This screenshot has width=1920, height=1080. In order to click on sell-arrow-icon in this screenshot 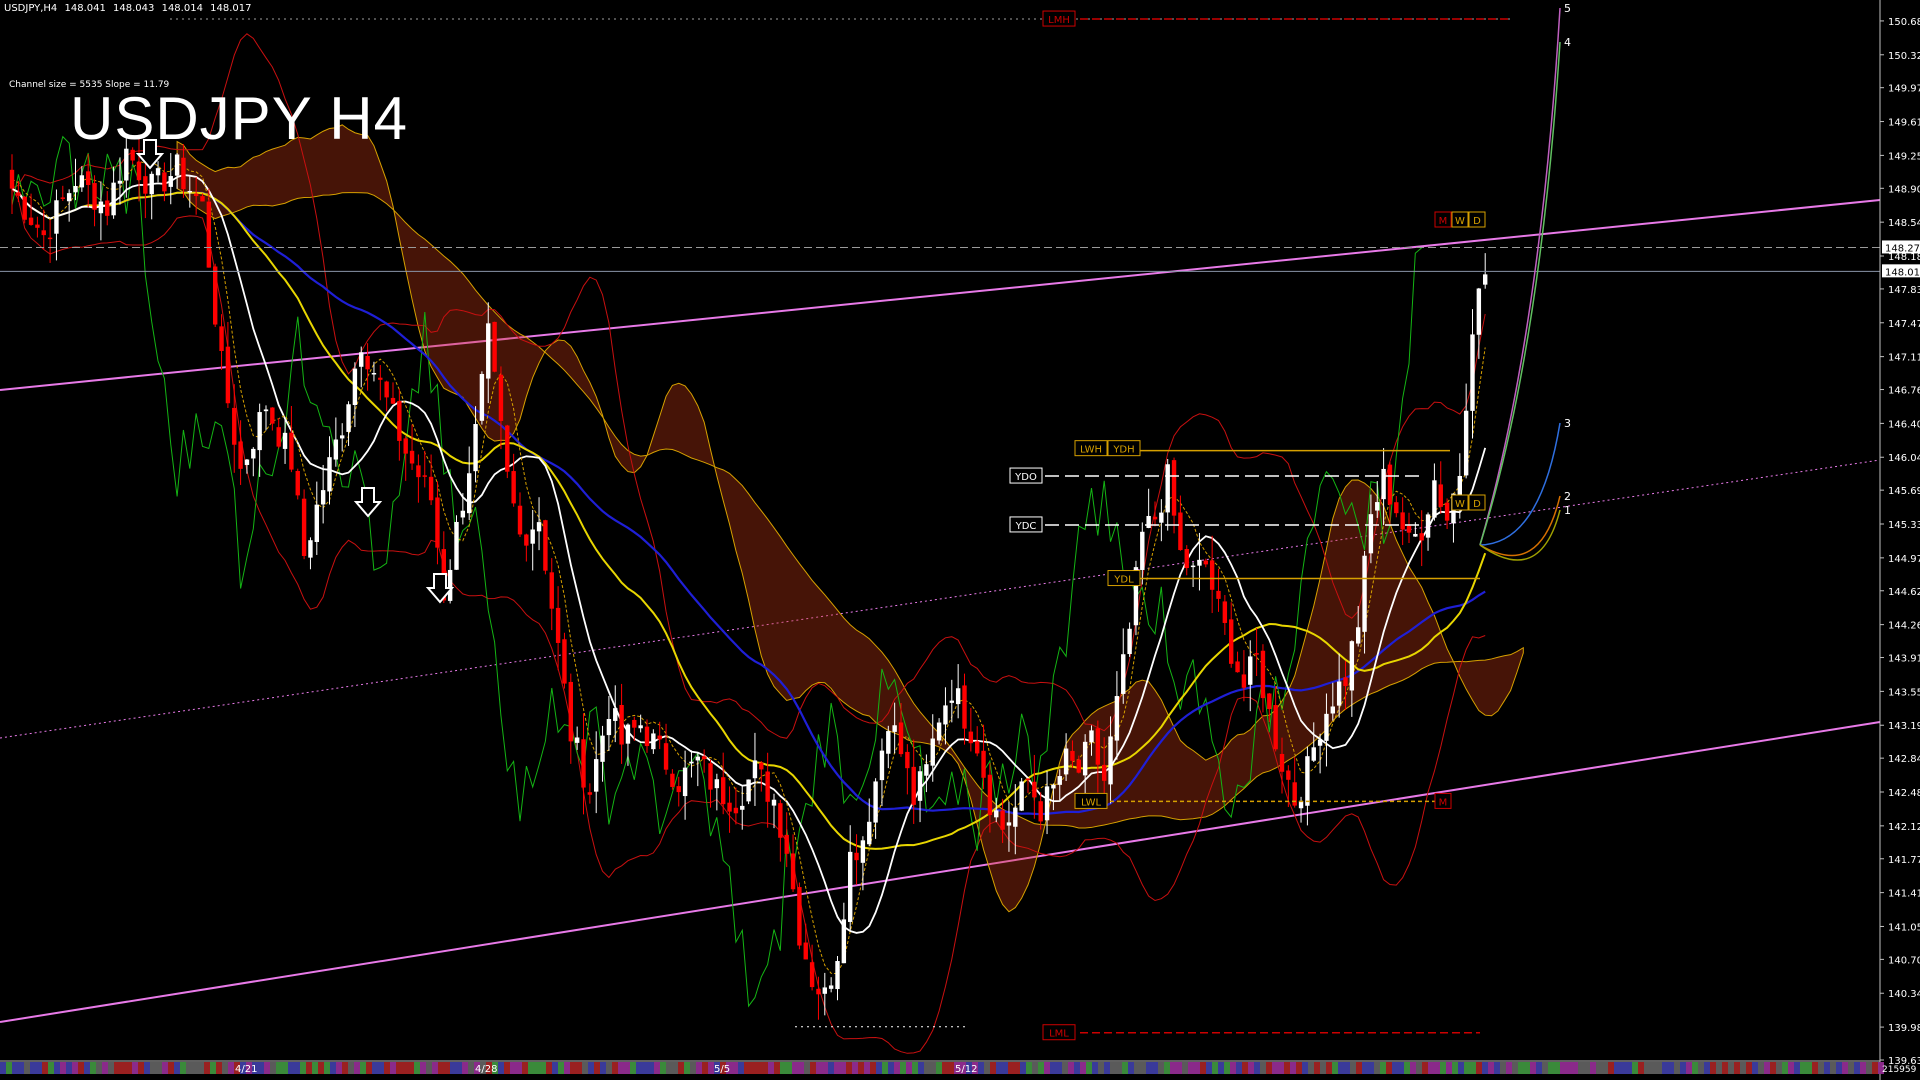, I will do `click(368, 502)`.